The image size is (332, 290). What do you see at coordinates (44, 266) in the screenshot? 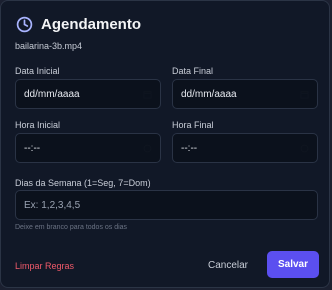
I see `clear-rules-link: Limpar Regras` at bounding box center [44, 266].